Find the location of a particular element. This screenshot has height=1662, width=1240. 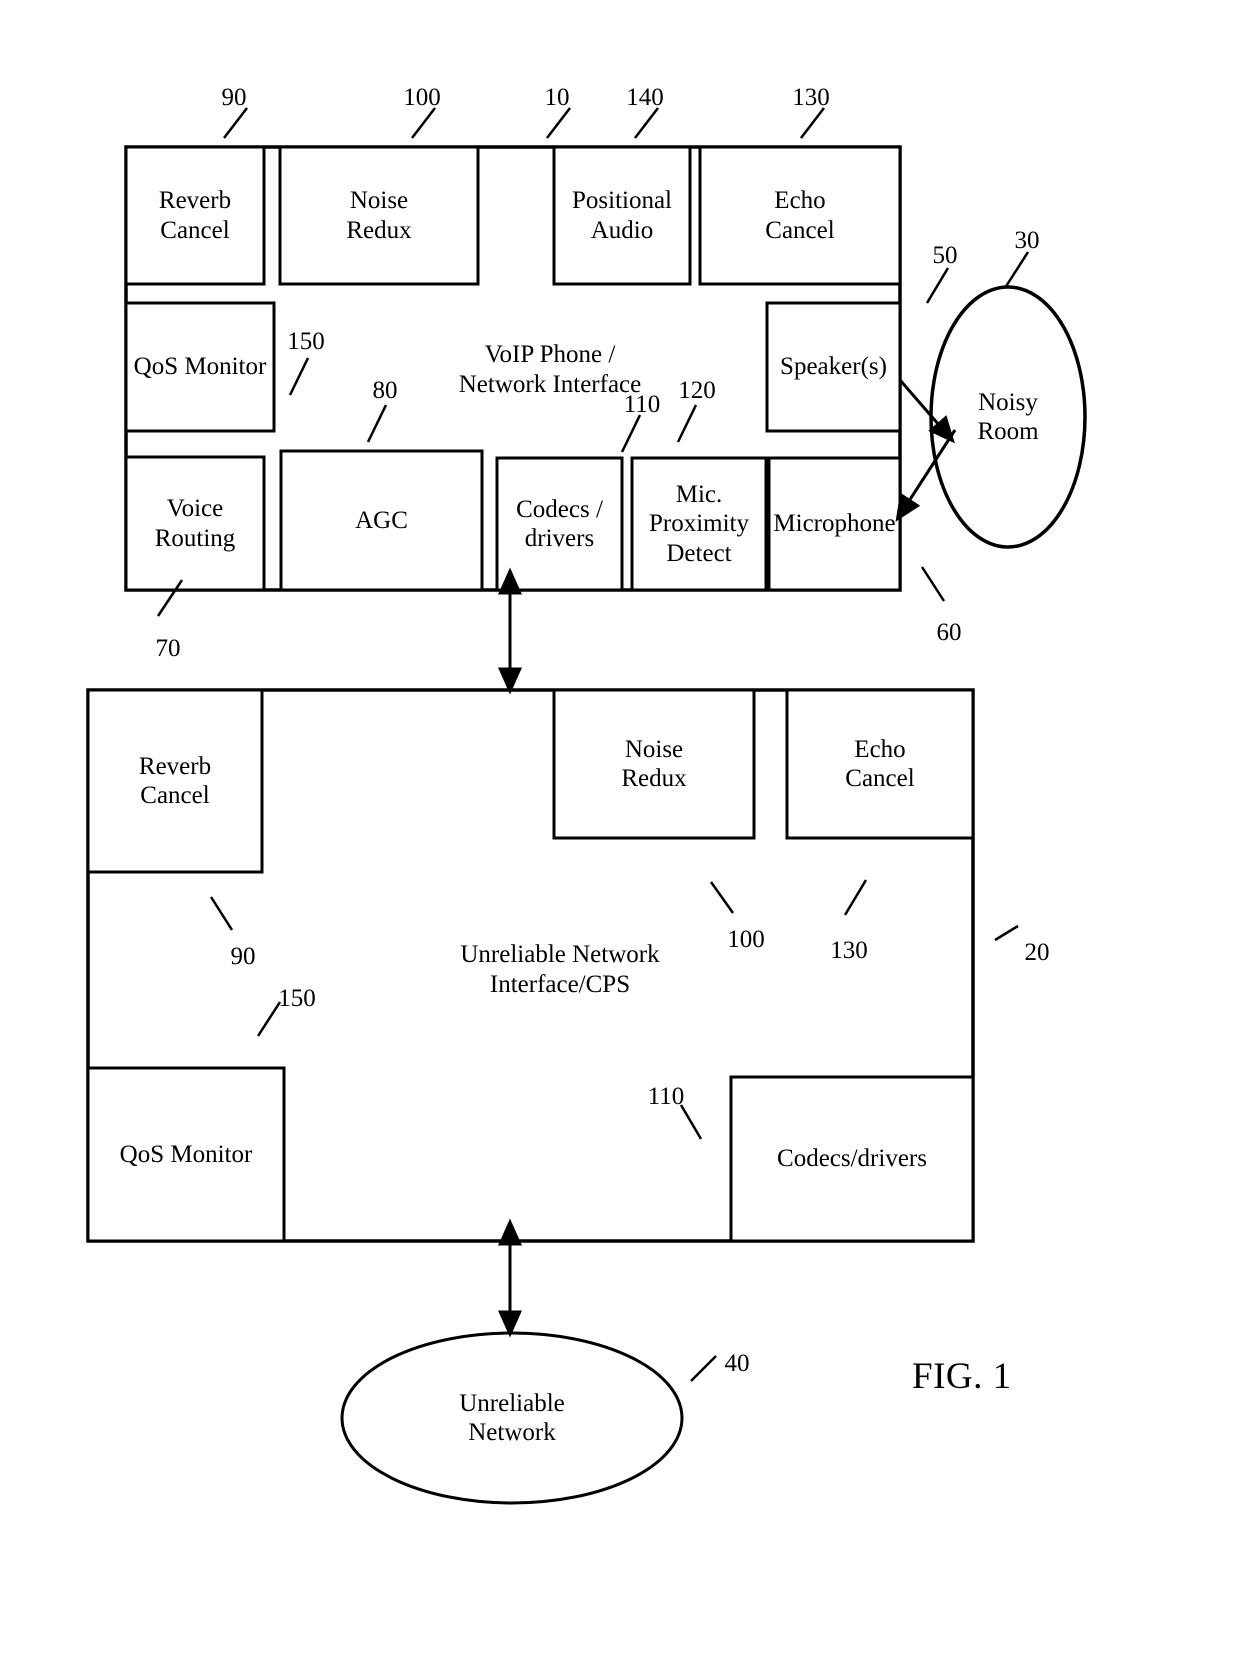

ref-numeral-top-60: 60 is located at coordinates (949, 632).